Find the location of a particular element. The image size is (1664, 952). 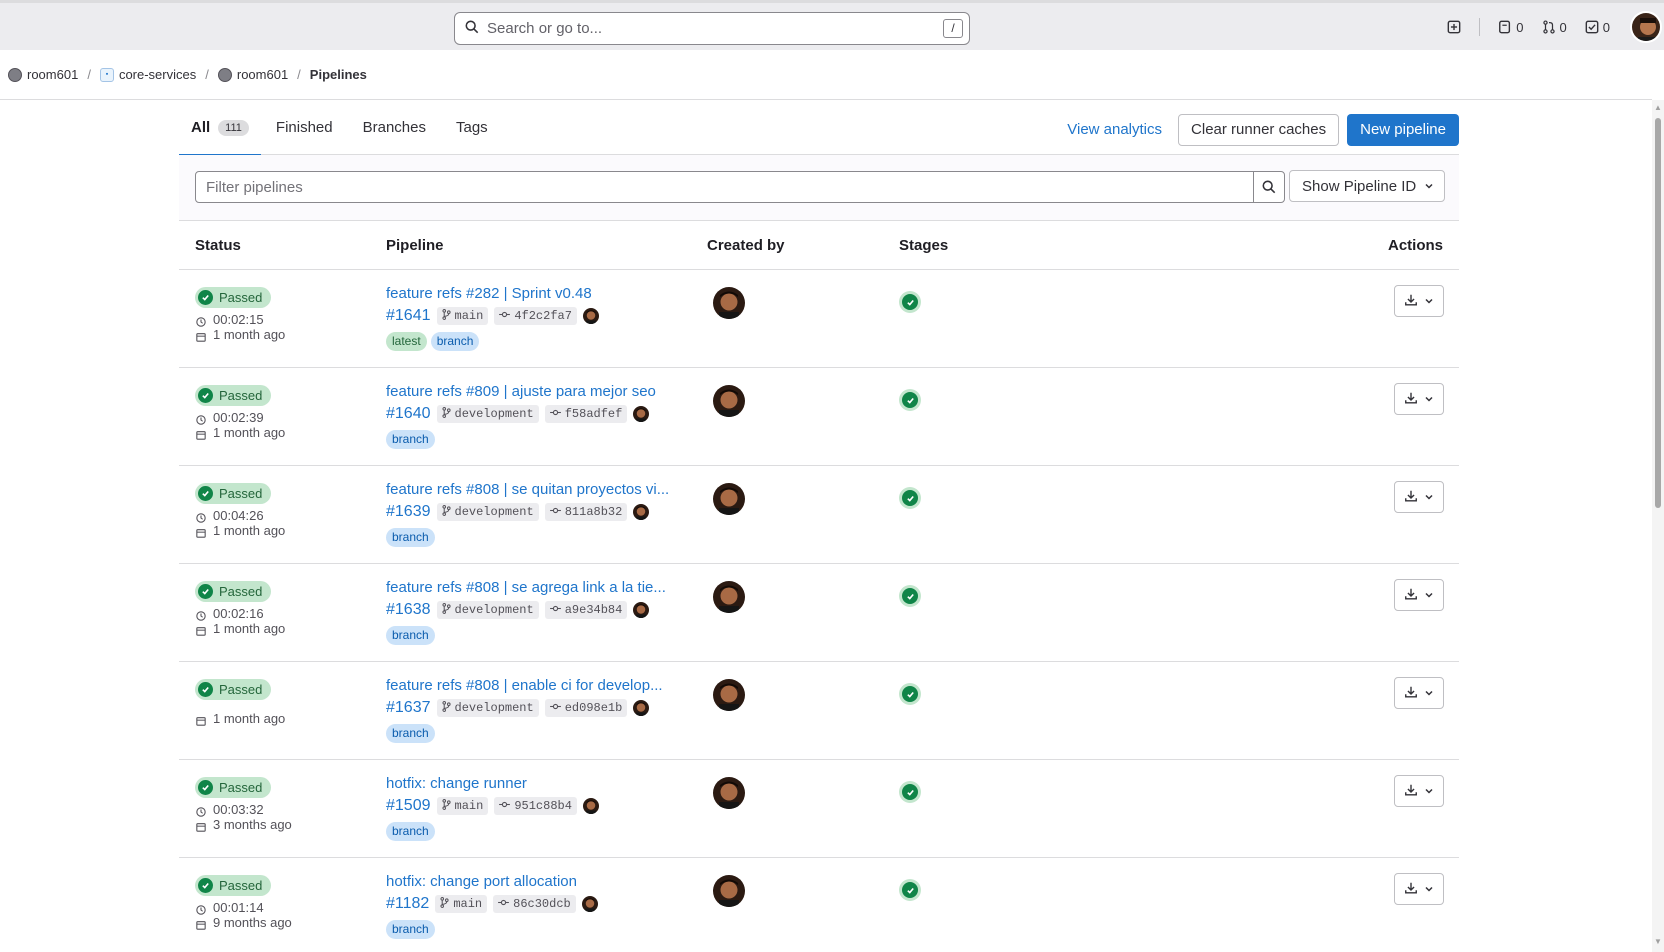

pipeline-id-link: #1639 is located at coordinates (408, 512).